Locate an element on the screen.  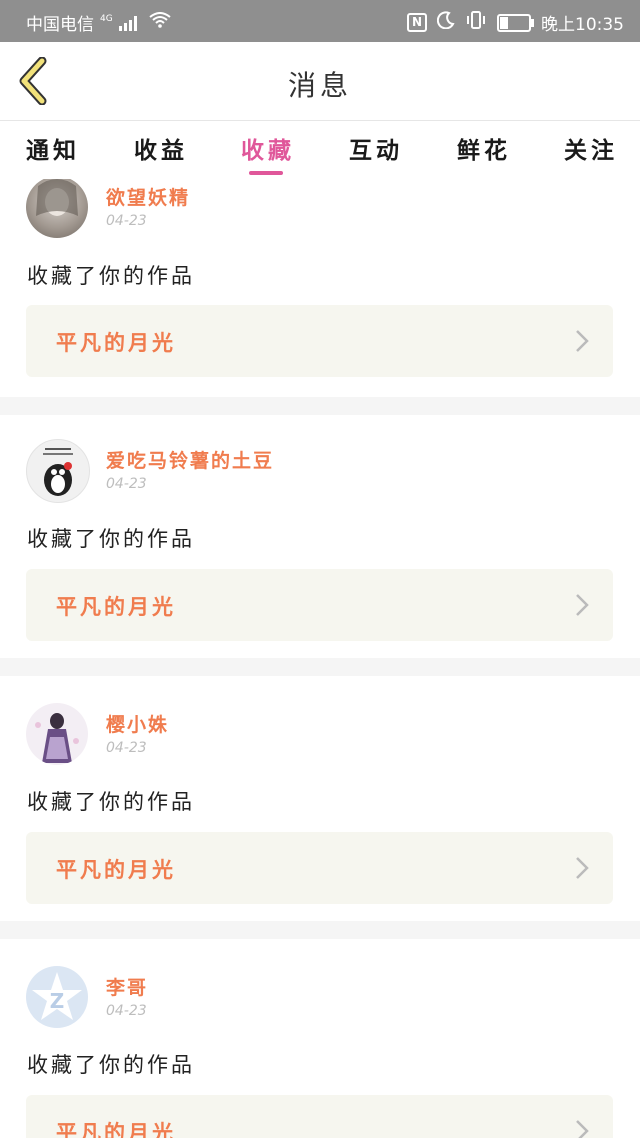
tab-interactions: 互动 is located at coordinates (376, 148).